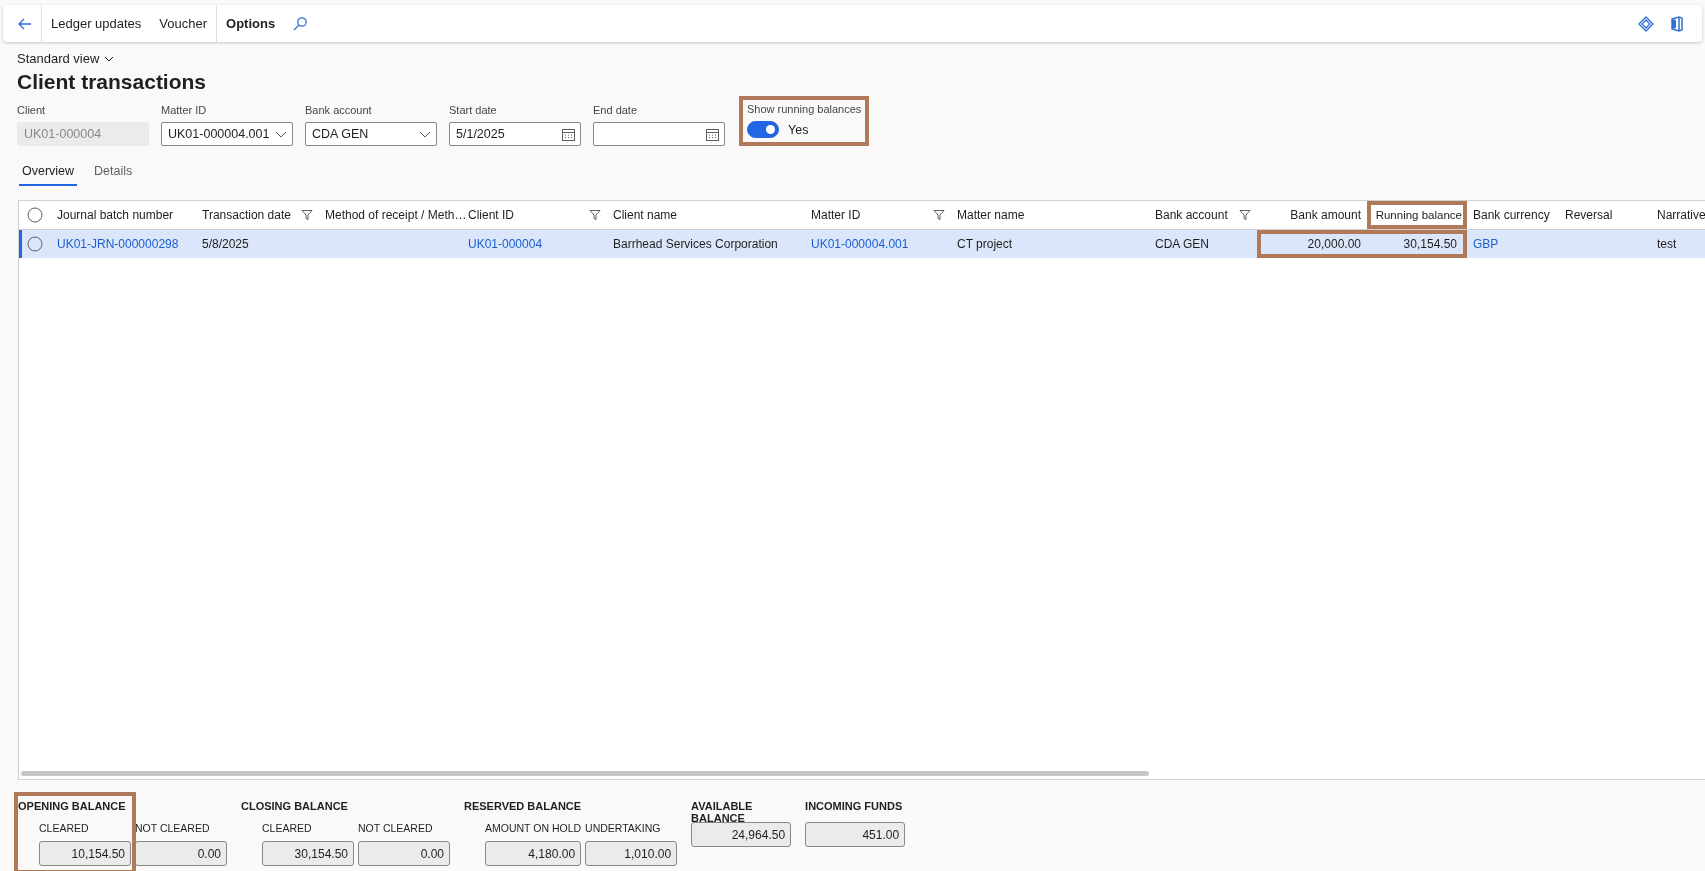  What do you see at coordinates (113, 172) in the screenshot?
I see `tab: Details` at bounding box center [113, 172].